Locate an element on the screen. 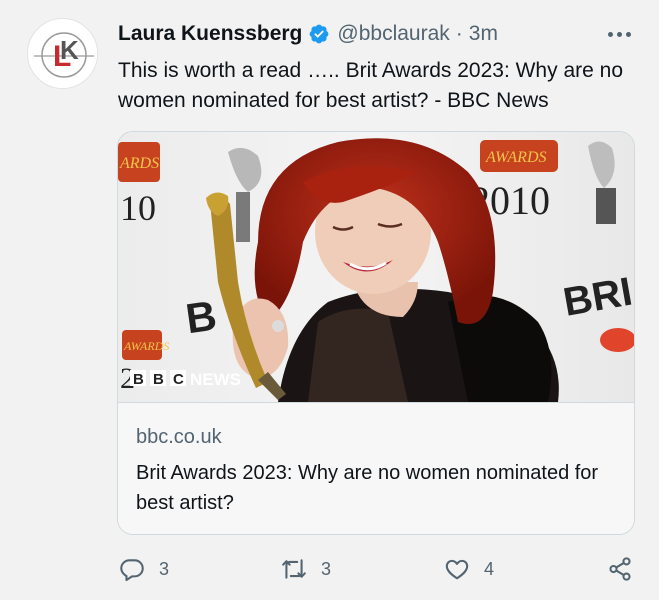 This screenshot has height=600, width=659. tweet-actions: 3 3 4 is located at coordinates (329, 569).